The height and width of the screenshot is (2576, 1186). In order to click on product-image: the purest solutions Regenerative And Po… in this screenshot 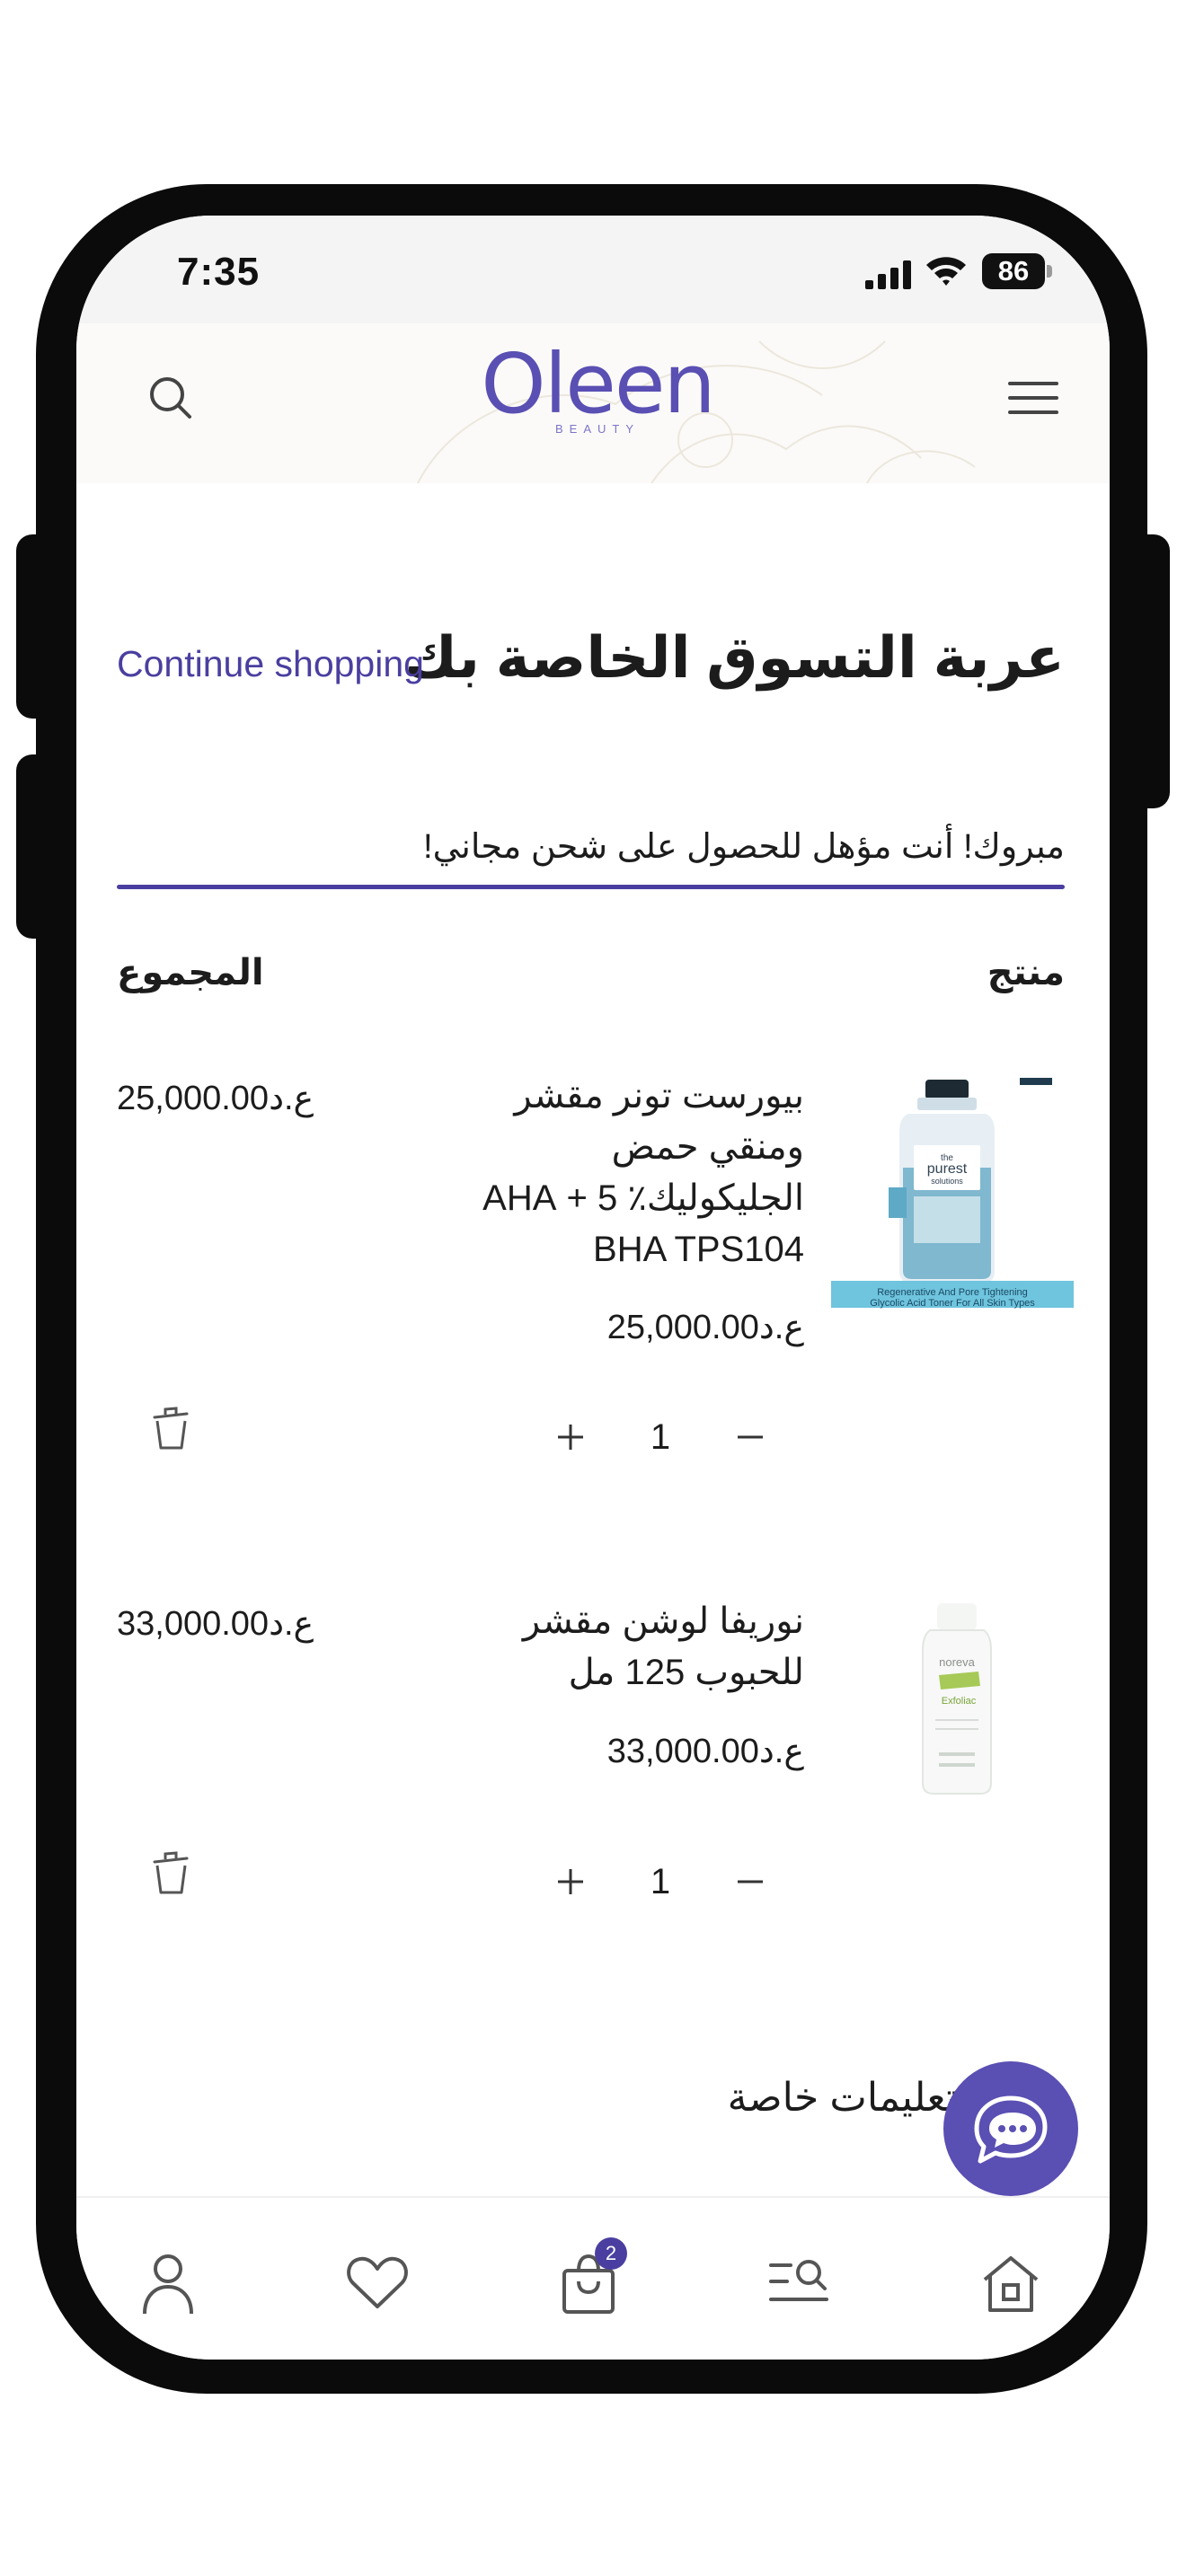, I will do `click(952, 1199)`.